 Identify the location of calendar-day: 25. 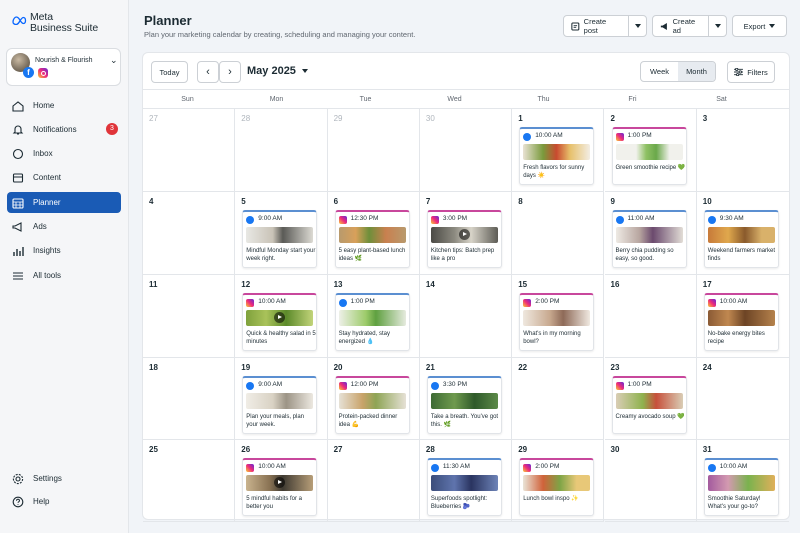
(189, 481).